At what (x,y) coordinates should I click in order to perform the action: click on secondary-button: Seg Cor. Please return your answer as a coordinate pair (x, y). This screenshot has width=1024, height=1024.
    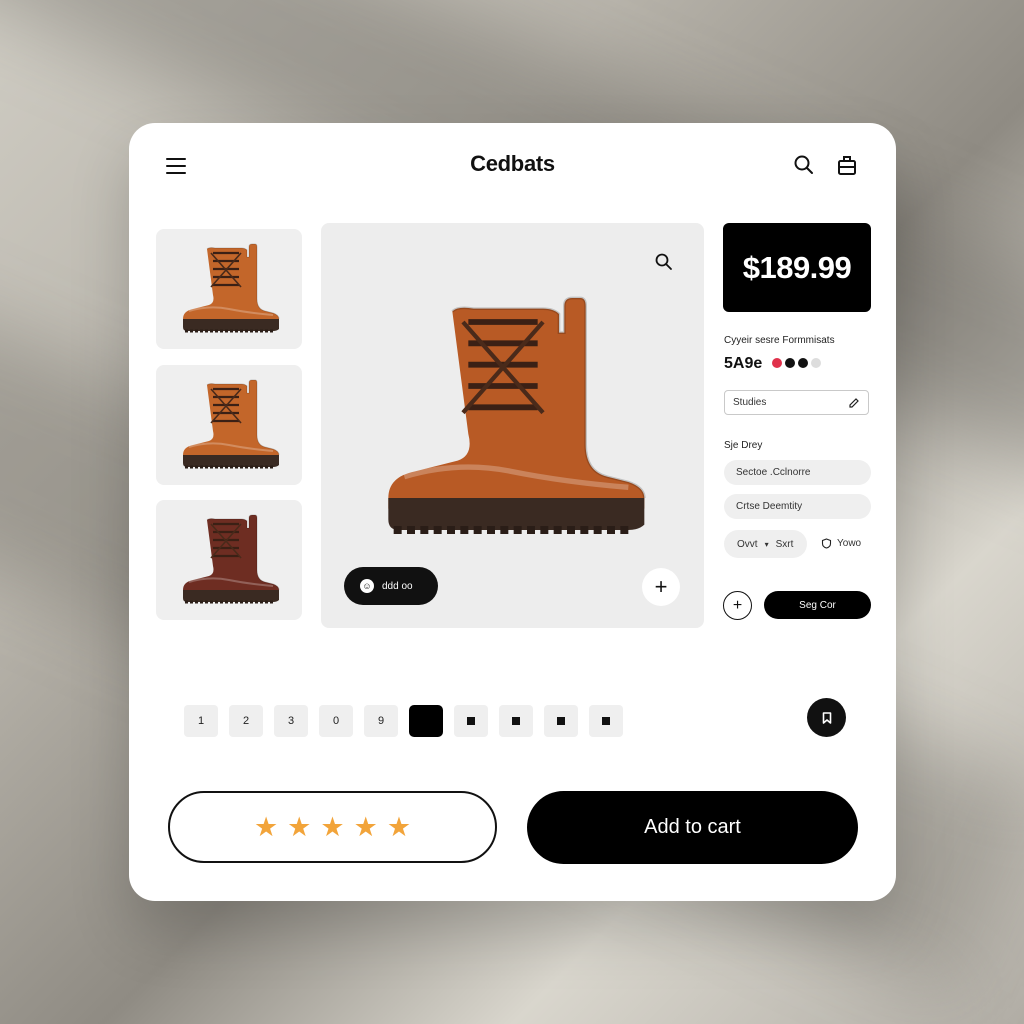
    Looking at the image, I should click on (817, 605).